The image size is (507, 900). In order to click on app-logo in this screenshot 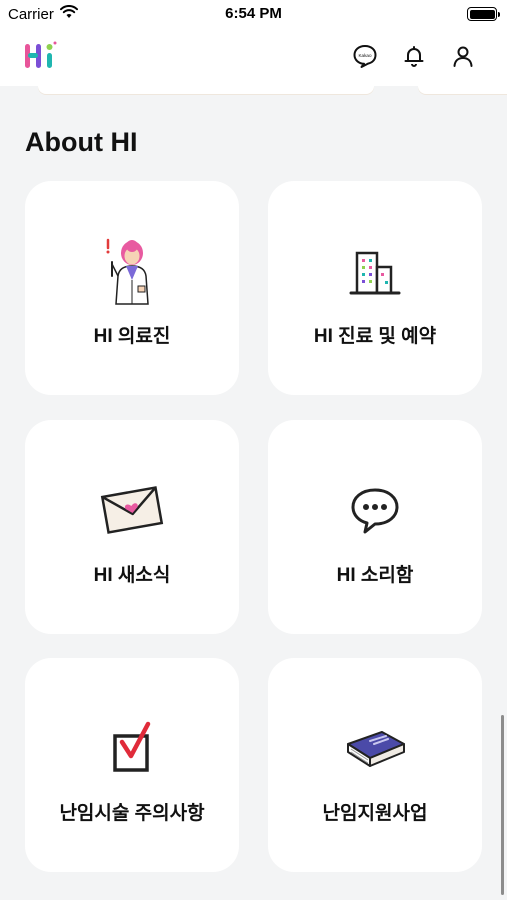, I will do `click(42, 56)`.